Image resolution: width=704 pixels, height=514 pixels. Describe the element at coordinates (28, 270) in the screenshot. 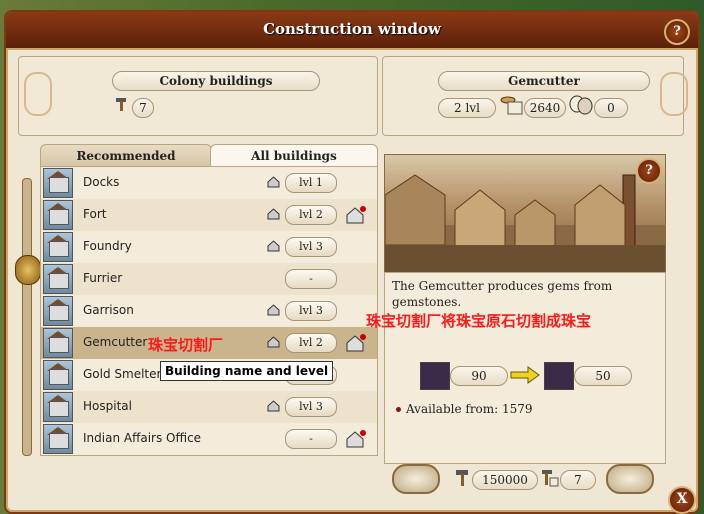

I see `scroll-thumb` at that location.